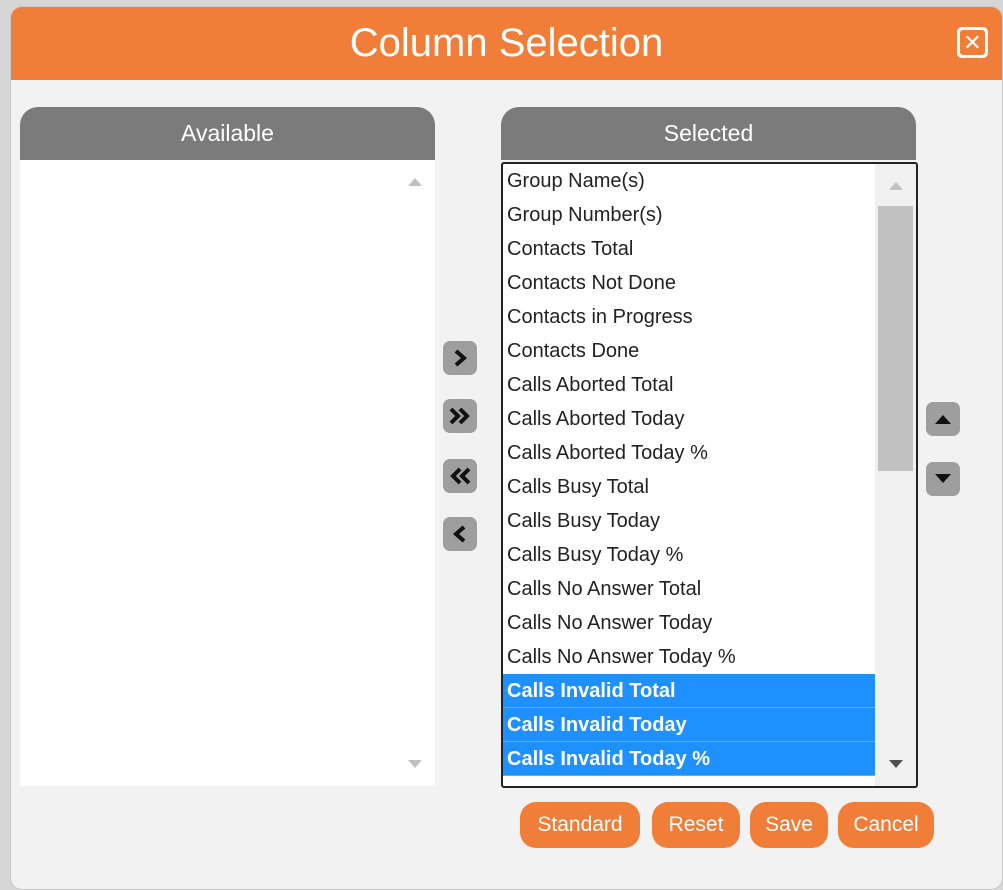 This screenshot has height=890, width=1003. I want to click on selected-scrollbar, so click(895, 475).